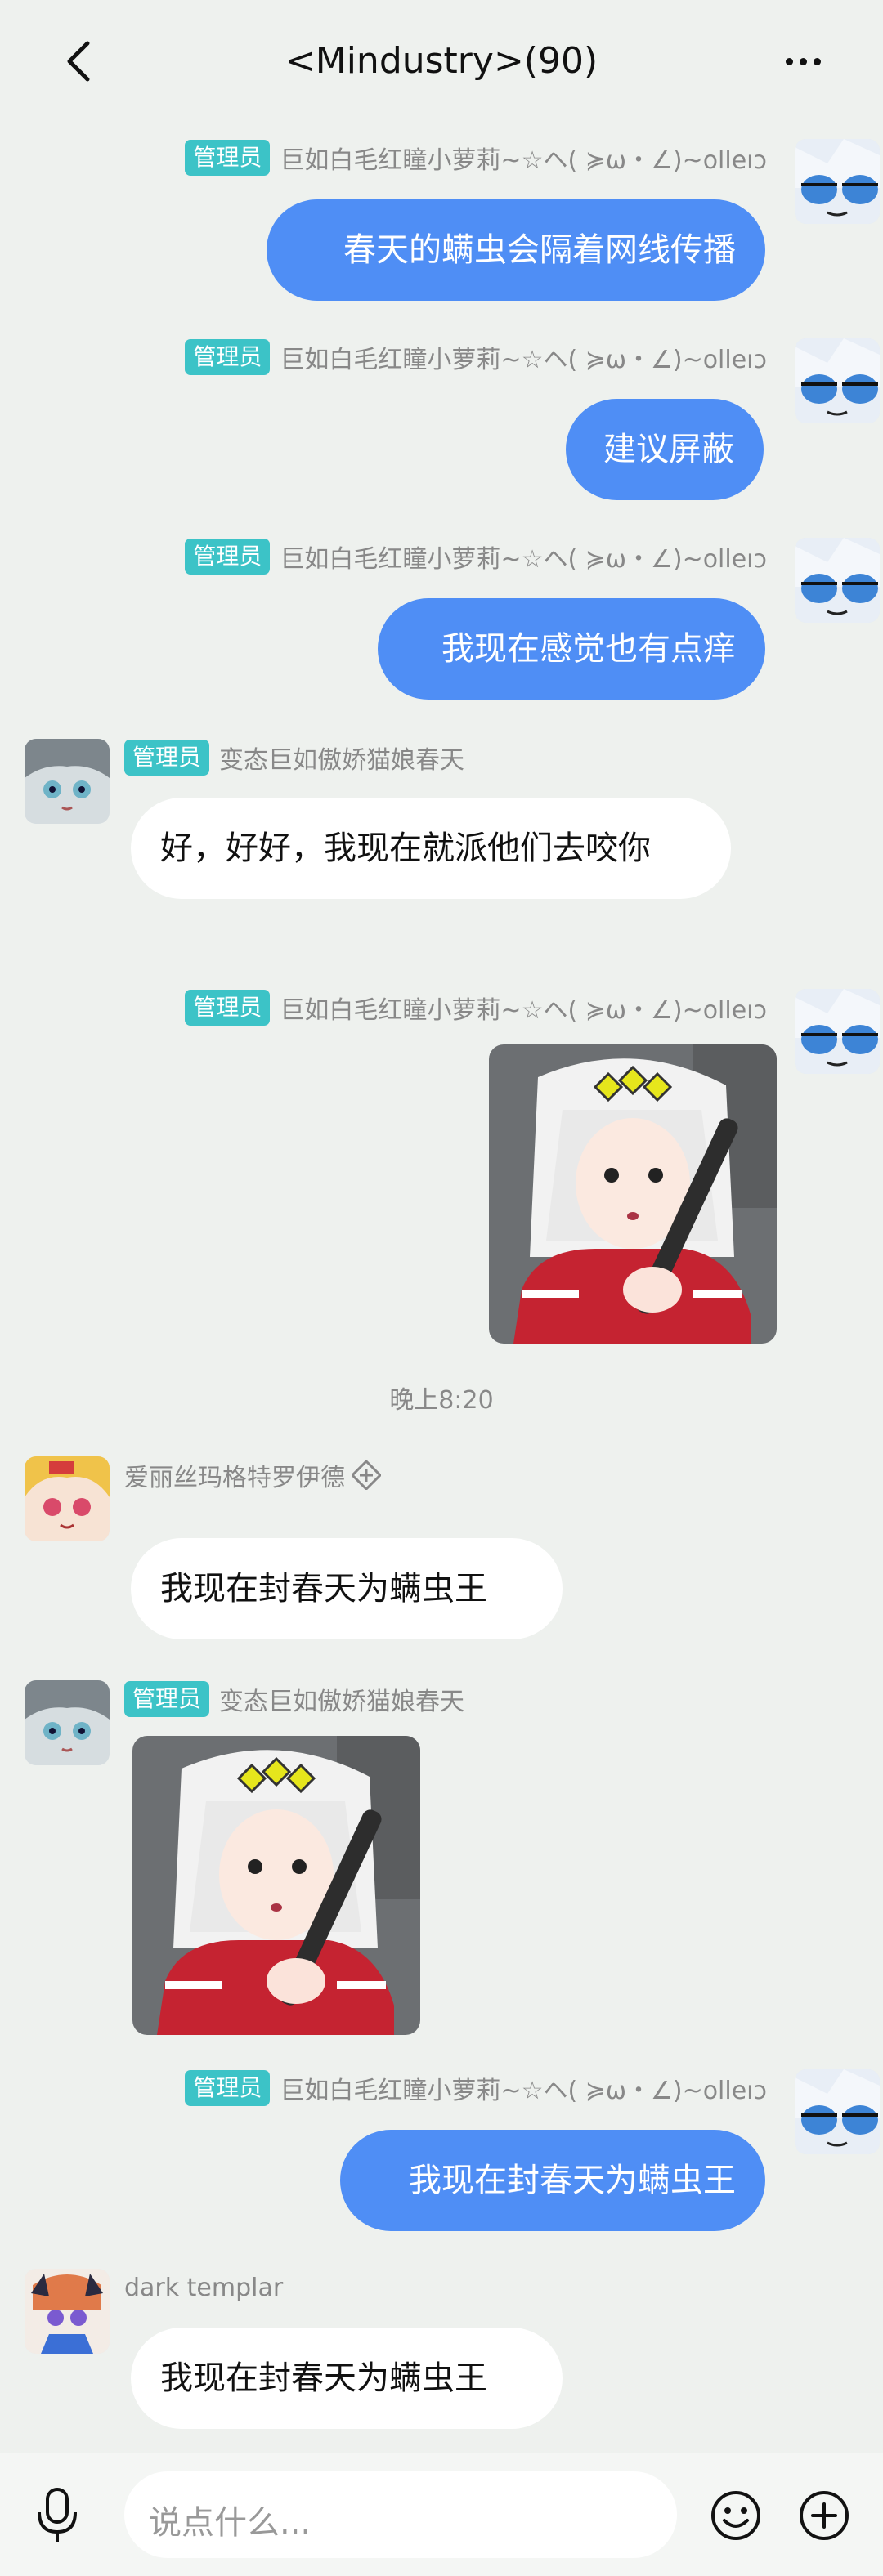 This screenshot has height=2576, width=883. I want to click on time-divider: 晚上8:20, so click(441, 1400).